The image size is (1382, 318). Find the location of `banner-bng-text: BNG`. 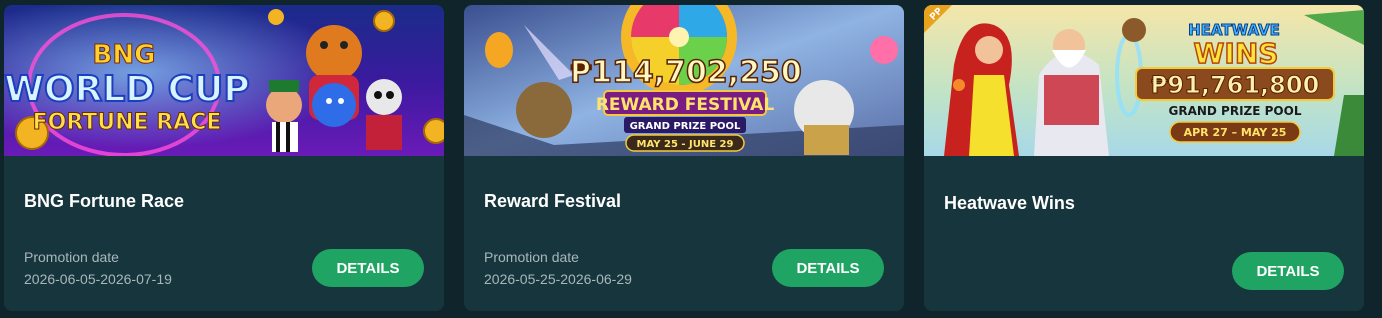

banner-bng-text: BNG is located at coordinates (124, 55).